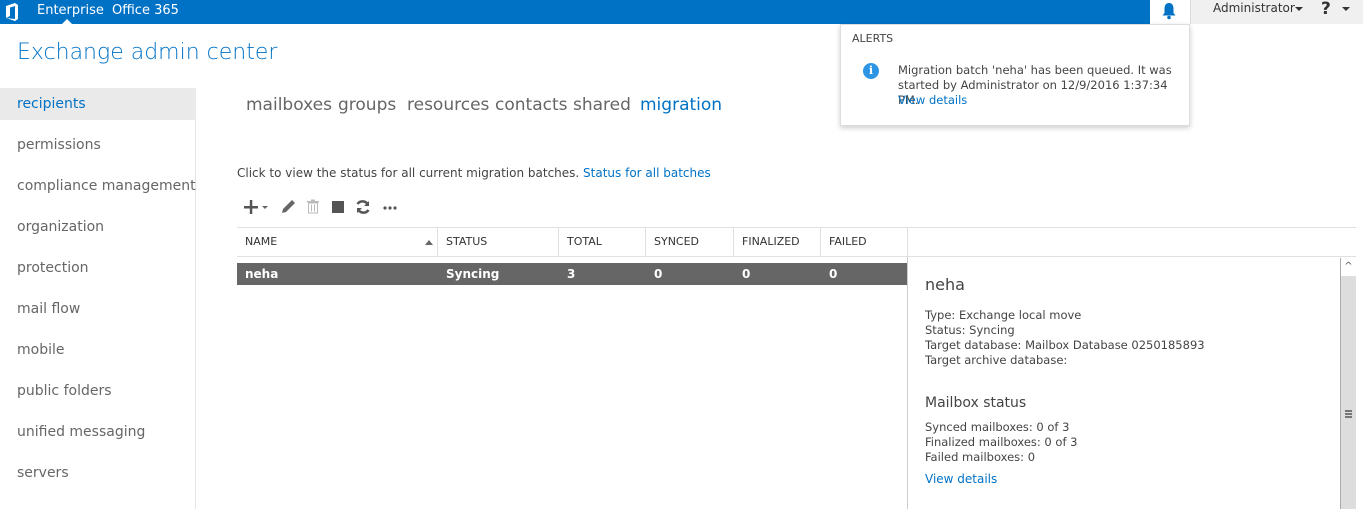 Image resolution: width=1363 pixels, height=509 pixels. Describe the element at coordinates (98, 432) in the screenshot. I see `sidebar-item-unified-messaging: unified messaging` at that location.